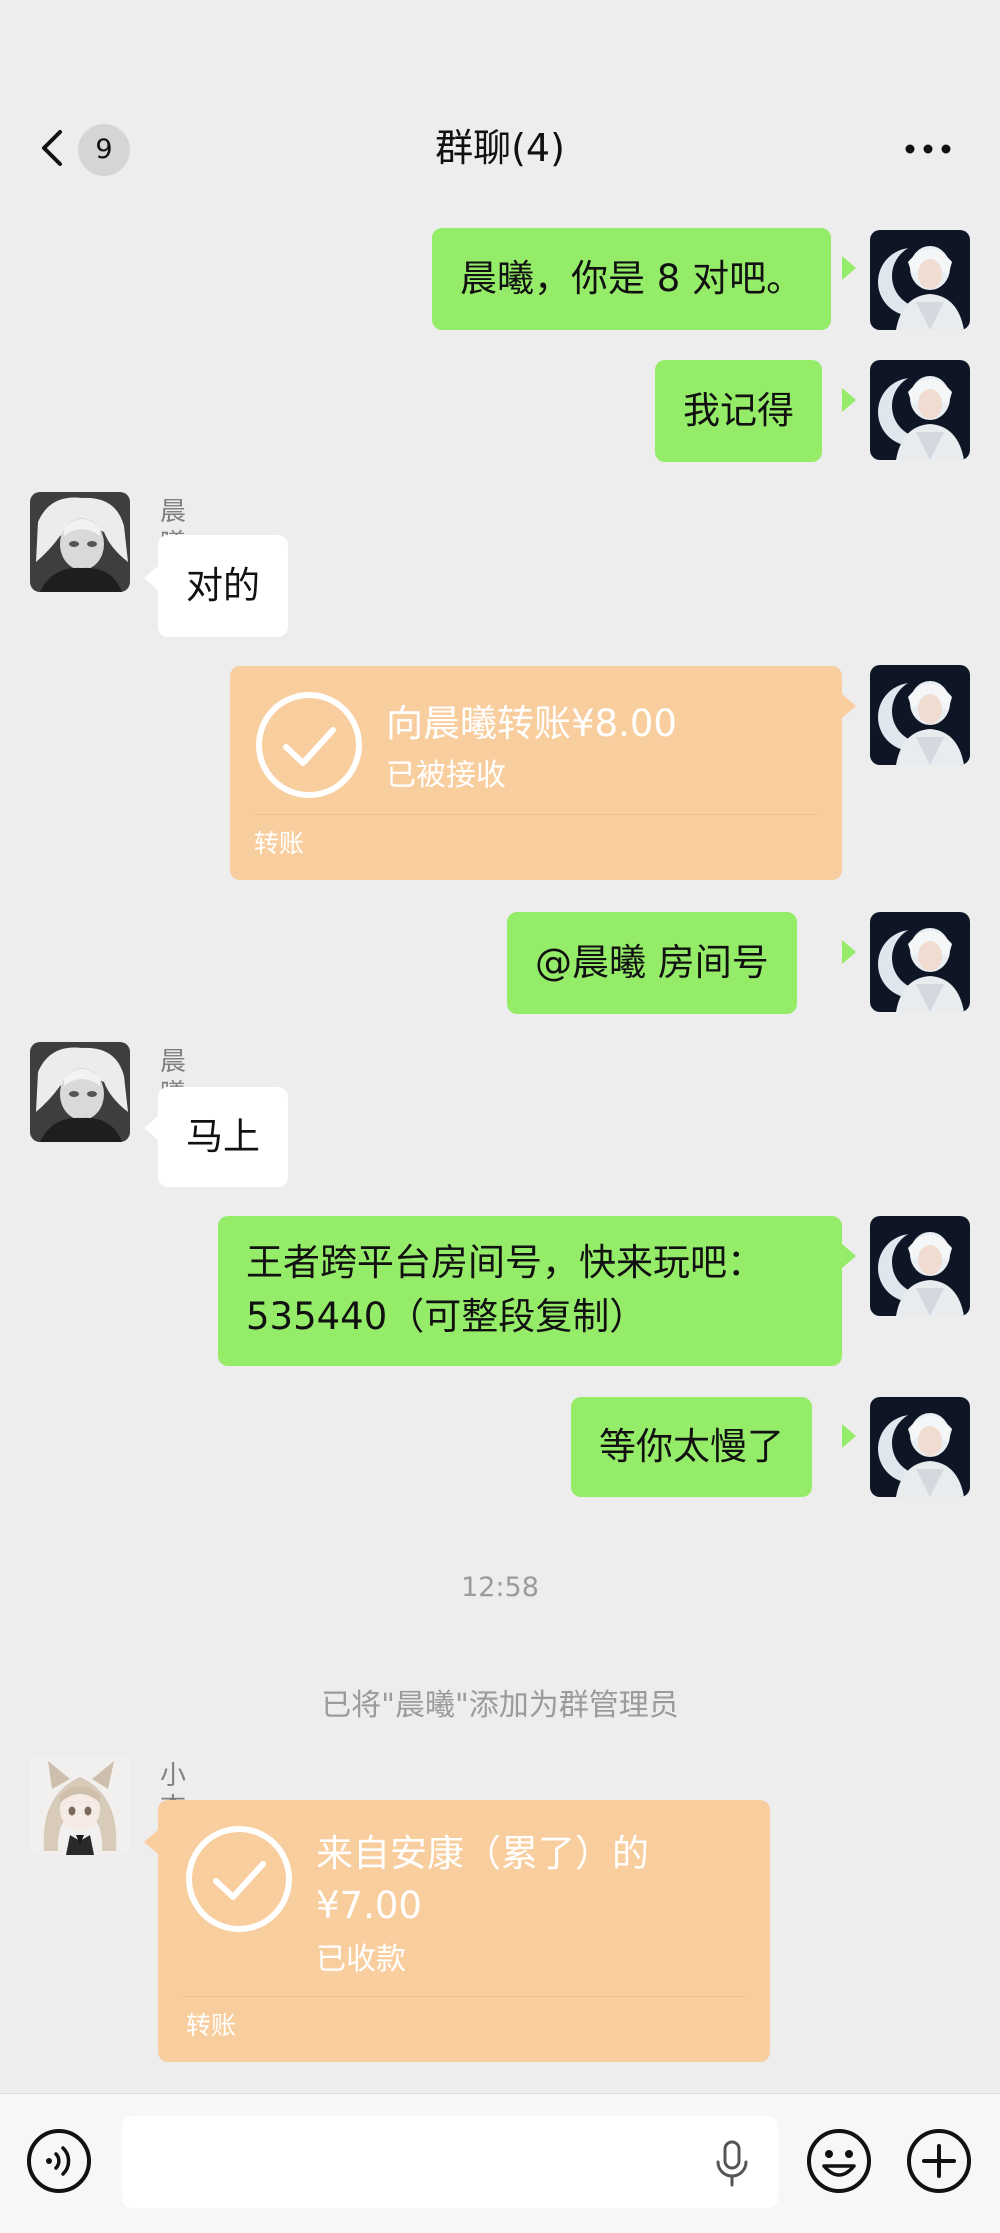 The image size is (1000, 2233). I want to click on transfer-title: 来自安康（累了）的, so click(482, 1853).